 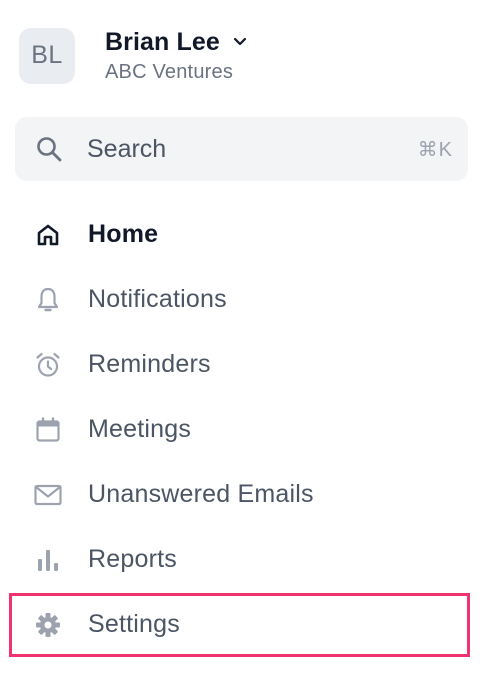 I want to click on nav-item-unanswered-emails: Unanswered Emails, so click(x=242, y=494).